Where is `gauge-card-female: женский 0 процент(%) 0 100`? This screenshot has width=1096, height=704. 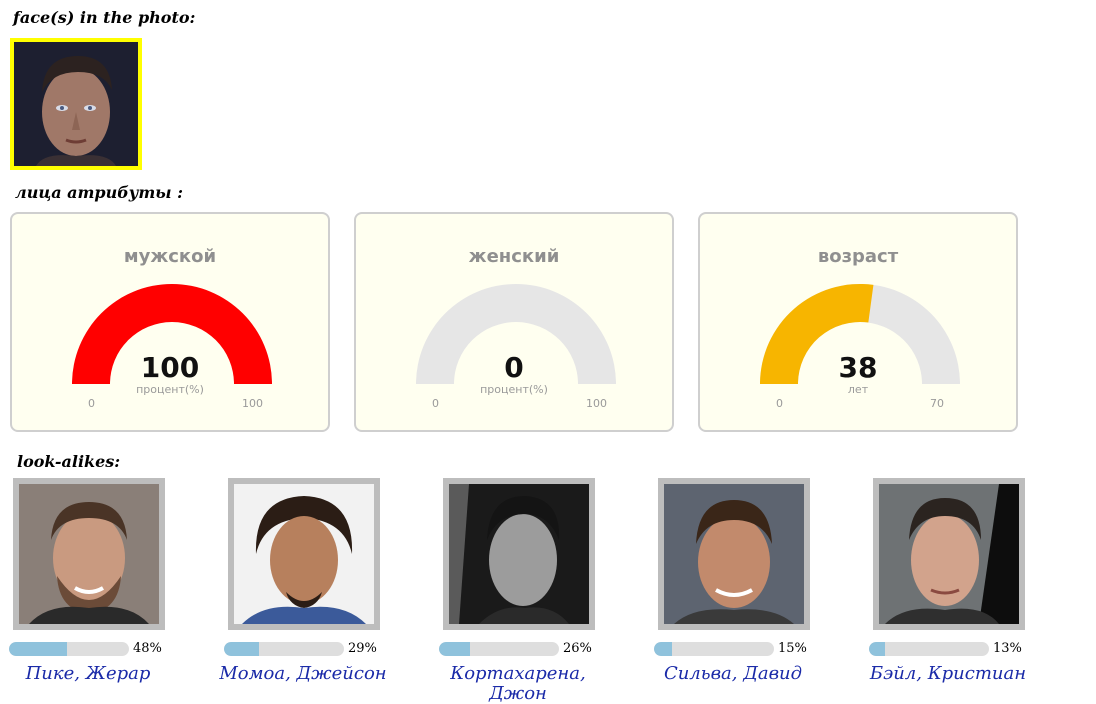
gauge-card-female: женский 0 процент(%) 0 100 is located at coordinates (514, 322).